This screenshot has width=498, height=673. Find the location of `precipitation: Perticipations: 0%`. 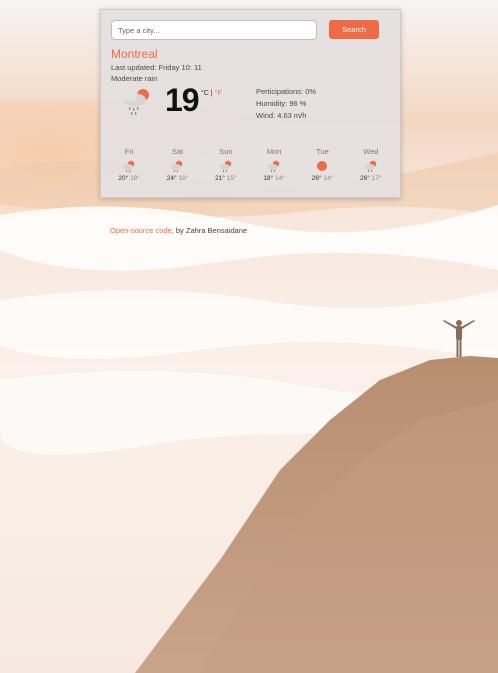

precipitation: Perticipations: 0% is located at coordinates (286, 91).